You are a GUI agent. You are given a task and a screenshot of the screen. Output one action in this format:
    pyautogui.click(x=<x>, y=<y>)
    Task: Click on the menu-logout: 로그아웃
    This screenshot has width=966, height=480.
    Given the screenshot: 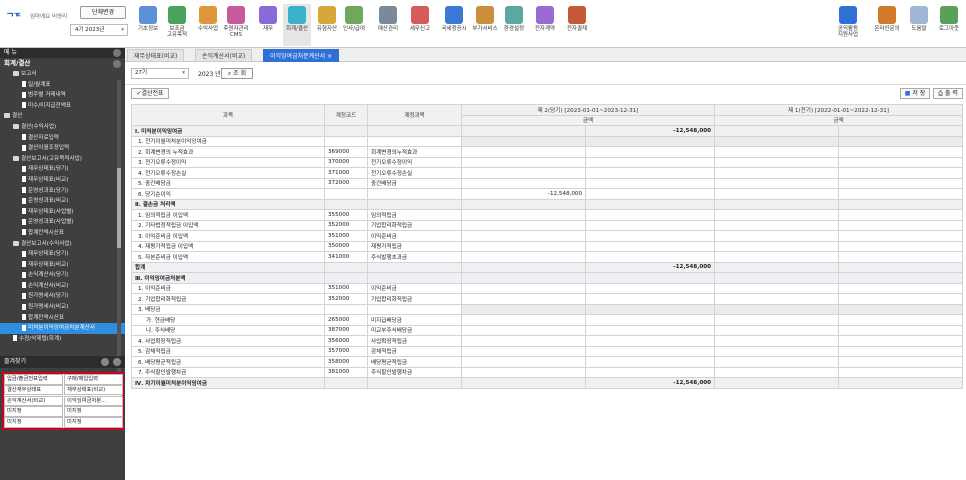 What is the action you would take?
    pyautogui.click(x=949, y=25)
    